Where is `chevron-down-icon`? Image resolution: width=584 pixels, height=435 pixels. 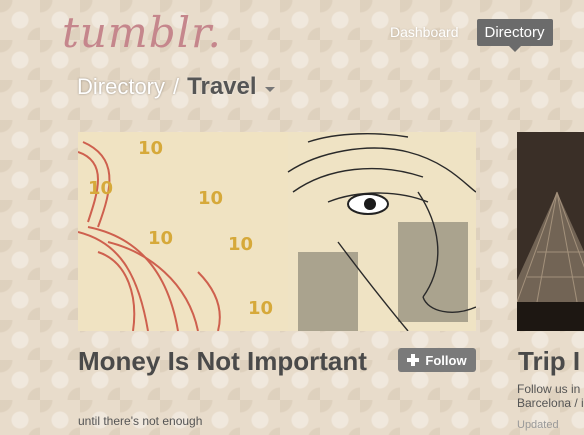 chevron-down-icon is located at coordinates (269, 89).